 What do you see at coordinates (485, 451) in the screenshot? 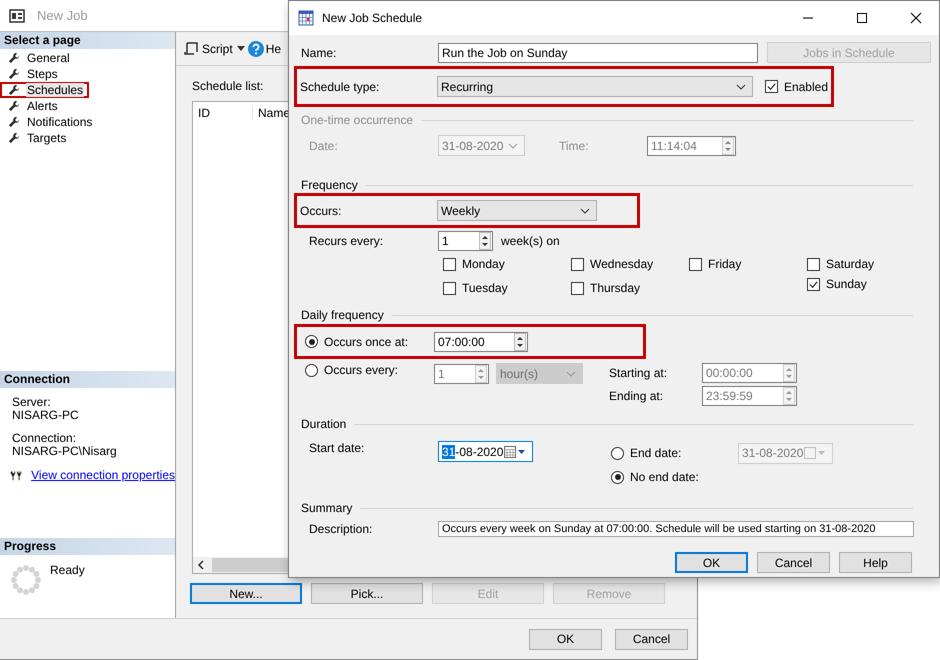
I see `start-date-field: 31-08-2020` at bounding box center [485, 451].